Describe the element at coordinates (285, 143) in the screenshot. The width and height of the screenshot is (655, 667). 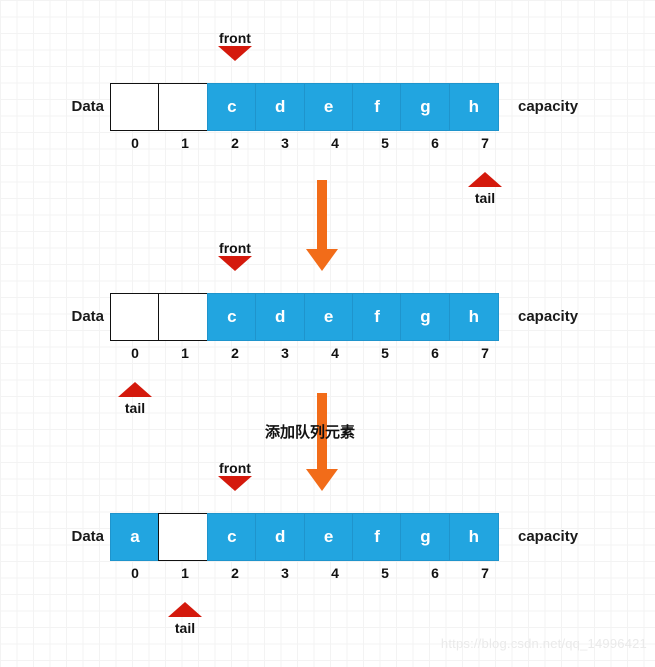
I see `row-1-index-3: 3` at that location.